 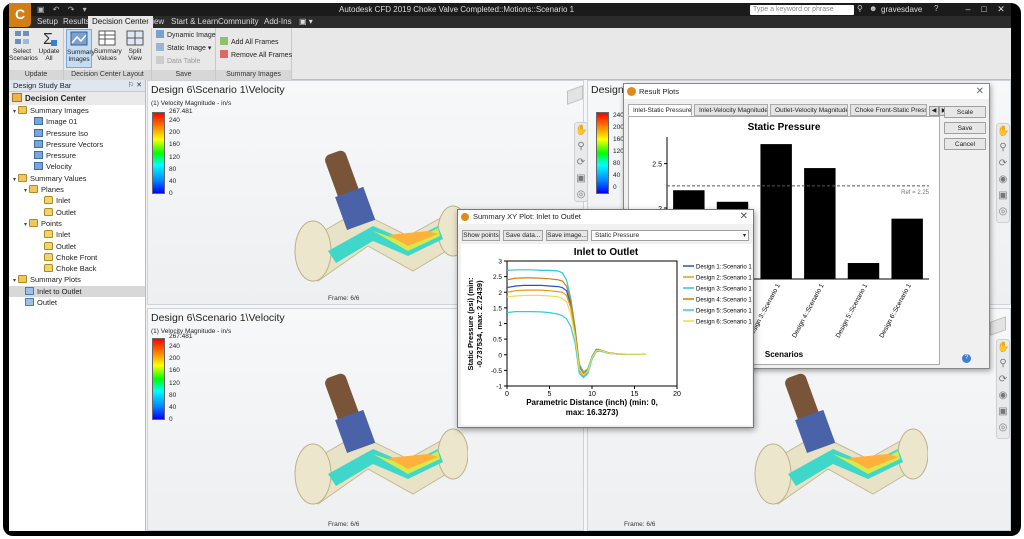 What do you see at coordinates (605, 217) in the screenshot?
I see `summary-xy-titlebar: Summary XY Plot: Inlet to Outlet ✕` at bounding box center [605, 217].